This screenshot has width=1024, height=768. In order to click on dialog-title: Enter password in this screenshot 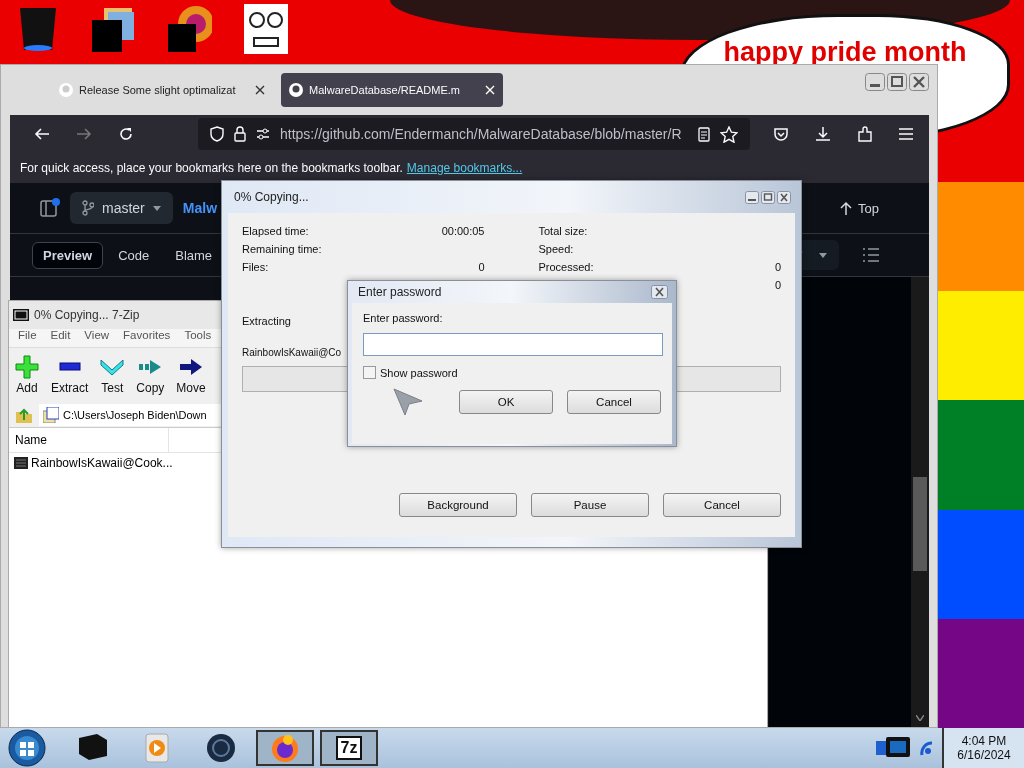, I will do `click(400, 292)`.